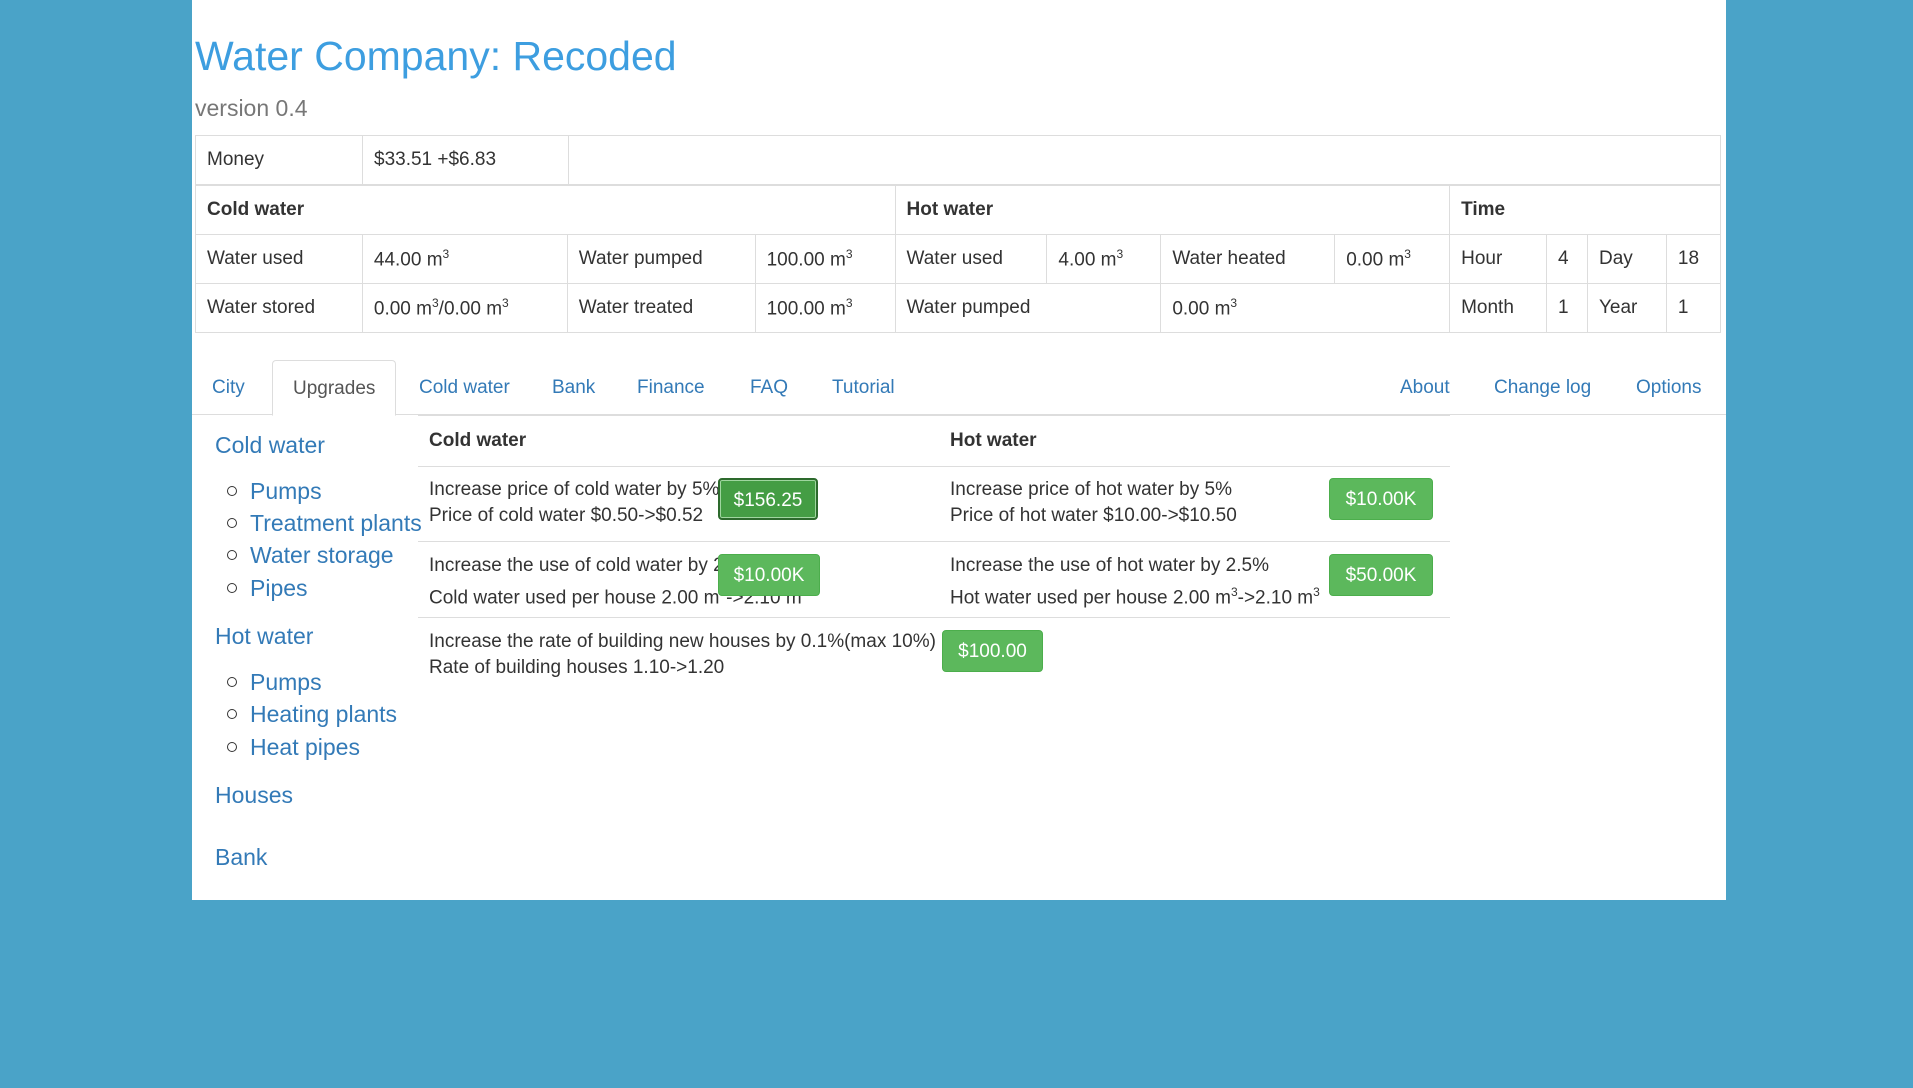 The image size is (1913, 1088). What do you see at coordinates (573, 387) in the screenshot?
I see `tab-bank: Bank` at bounding box center [573, 387].